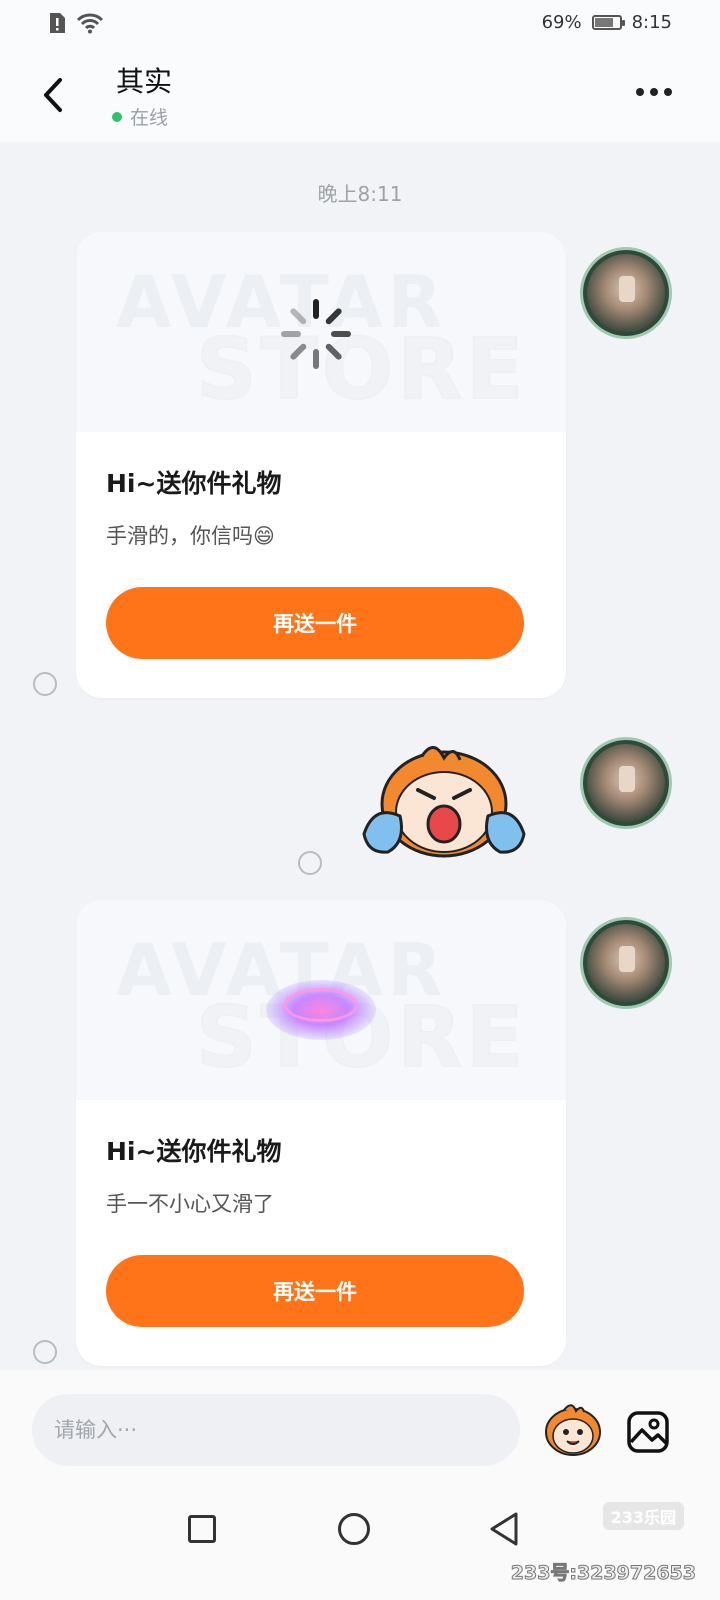 The width and height of the screenshot is (720, 1600). I want to click on battery-icon, so click(608, 22).